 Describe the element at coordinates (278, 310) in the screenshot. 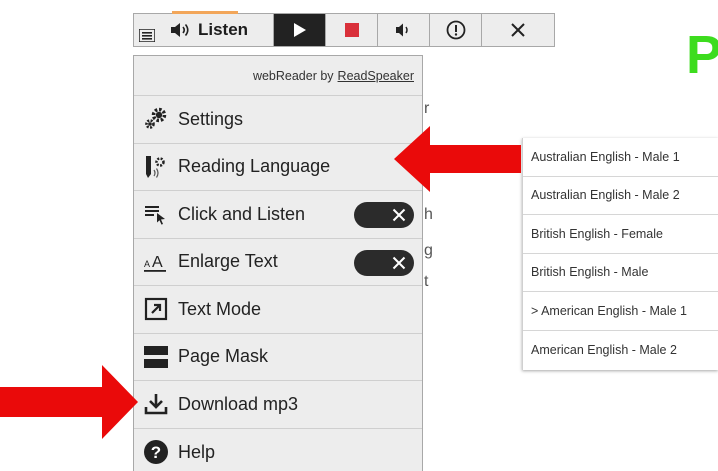

I see `menu-item-text-mode: Text Mode` at that location.